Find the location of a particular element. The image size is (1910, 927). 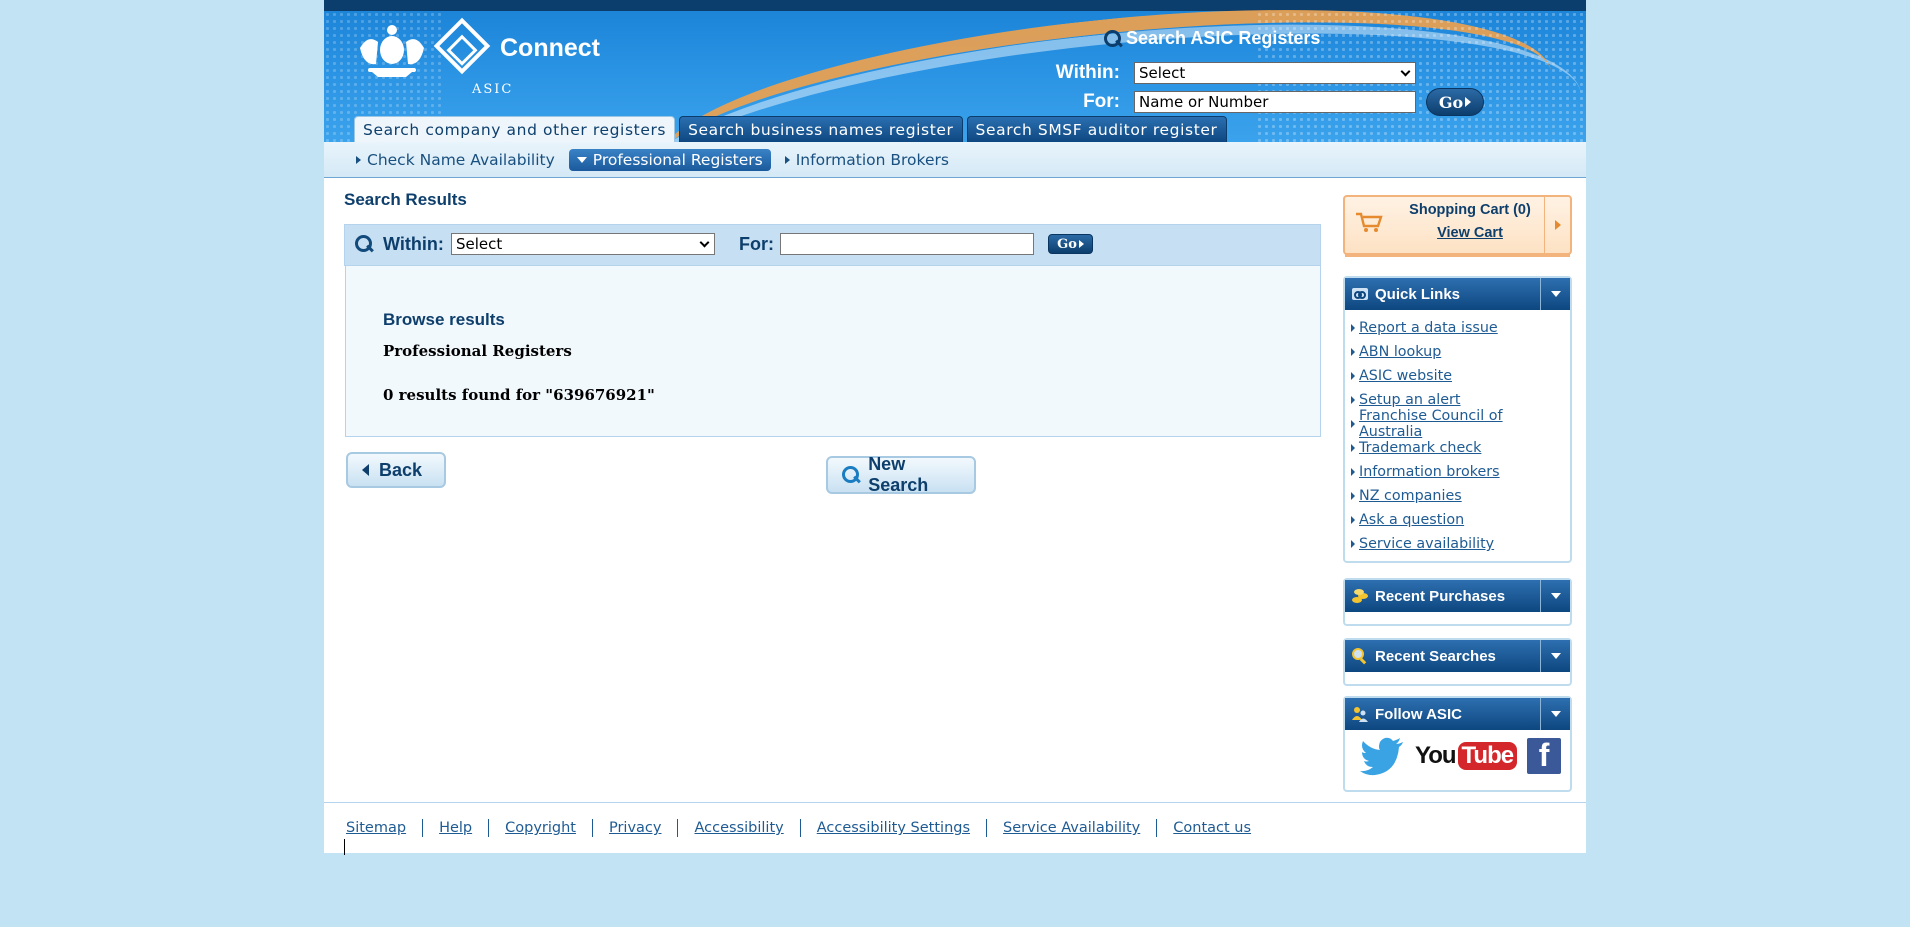

back-button: Back is located at coordinates (396, 470).